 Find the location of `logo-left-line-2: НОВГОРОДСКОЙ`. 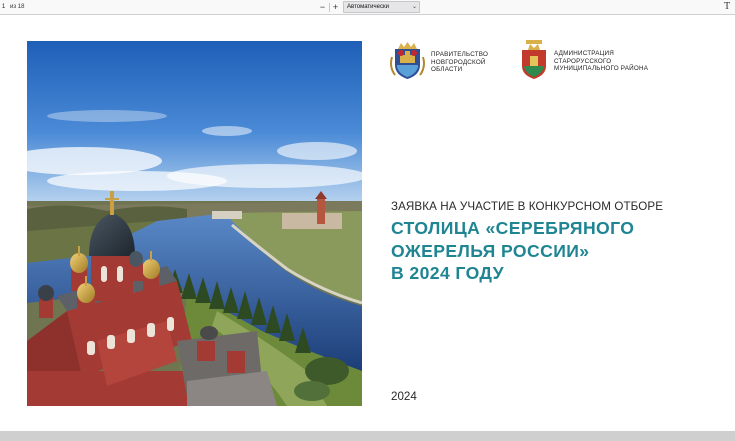

logo-left-line-2: НОВГОРОДСКОЙ is located at coordinates (458, 62).